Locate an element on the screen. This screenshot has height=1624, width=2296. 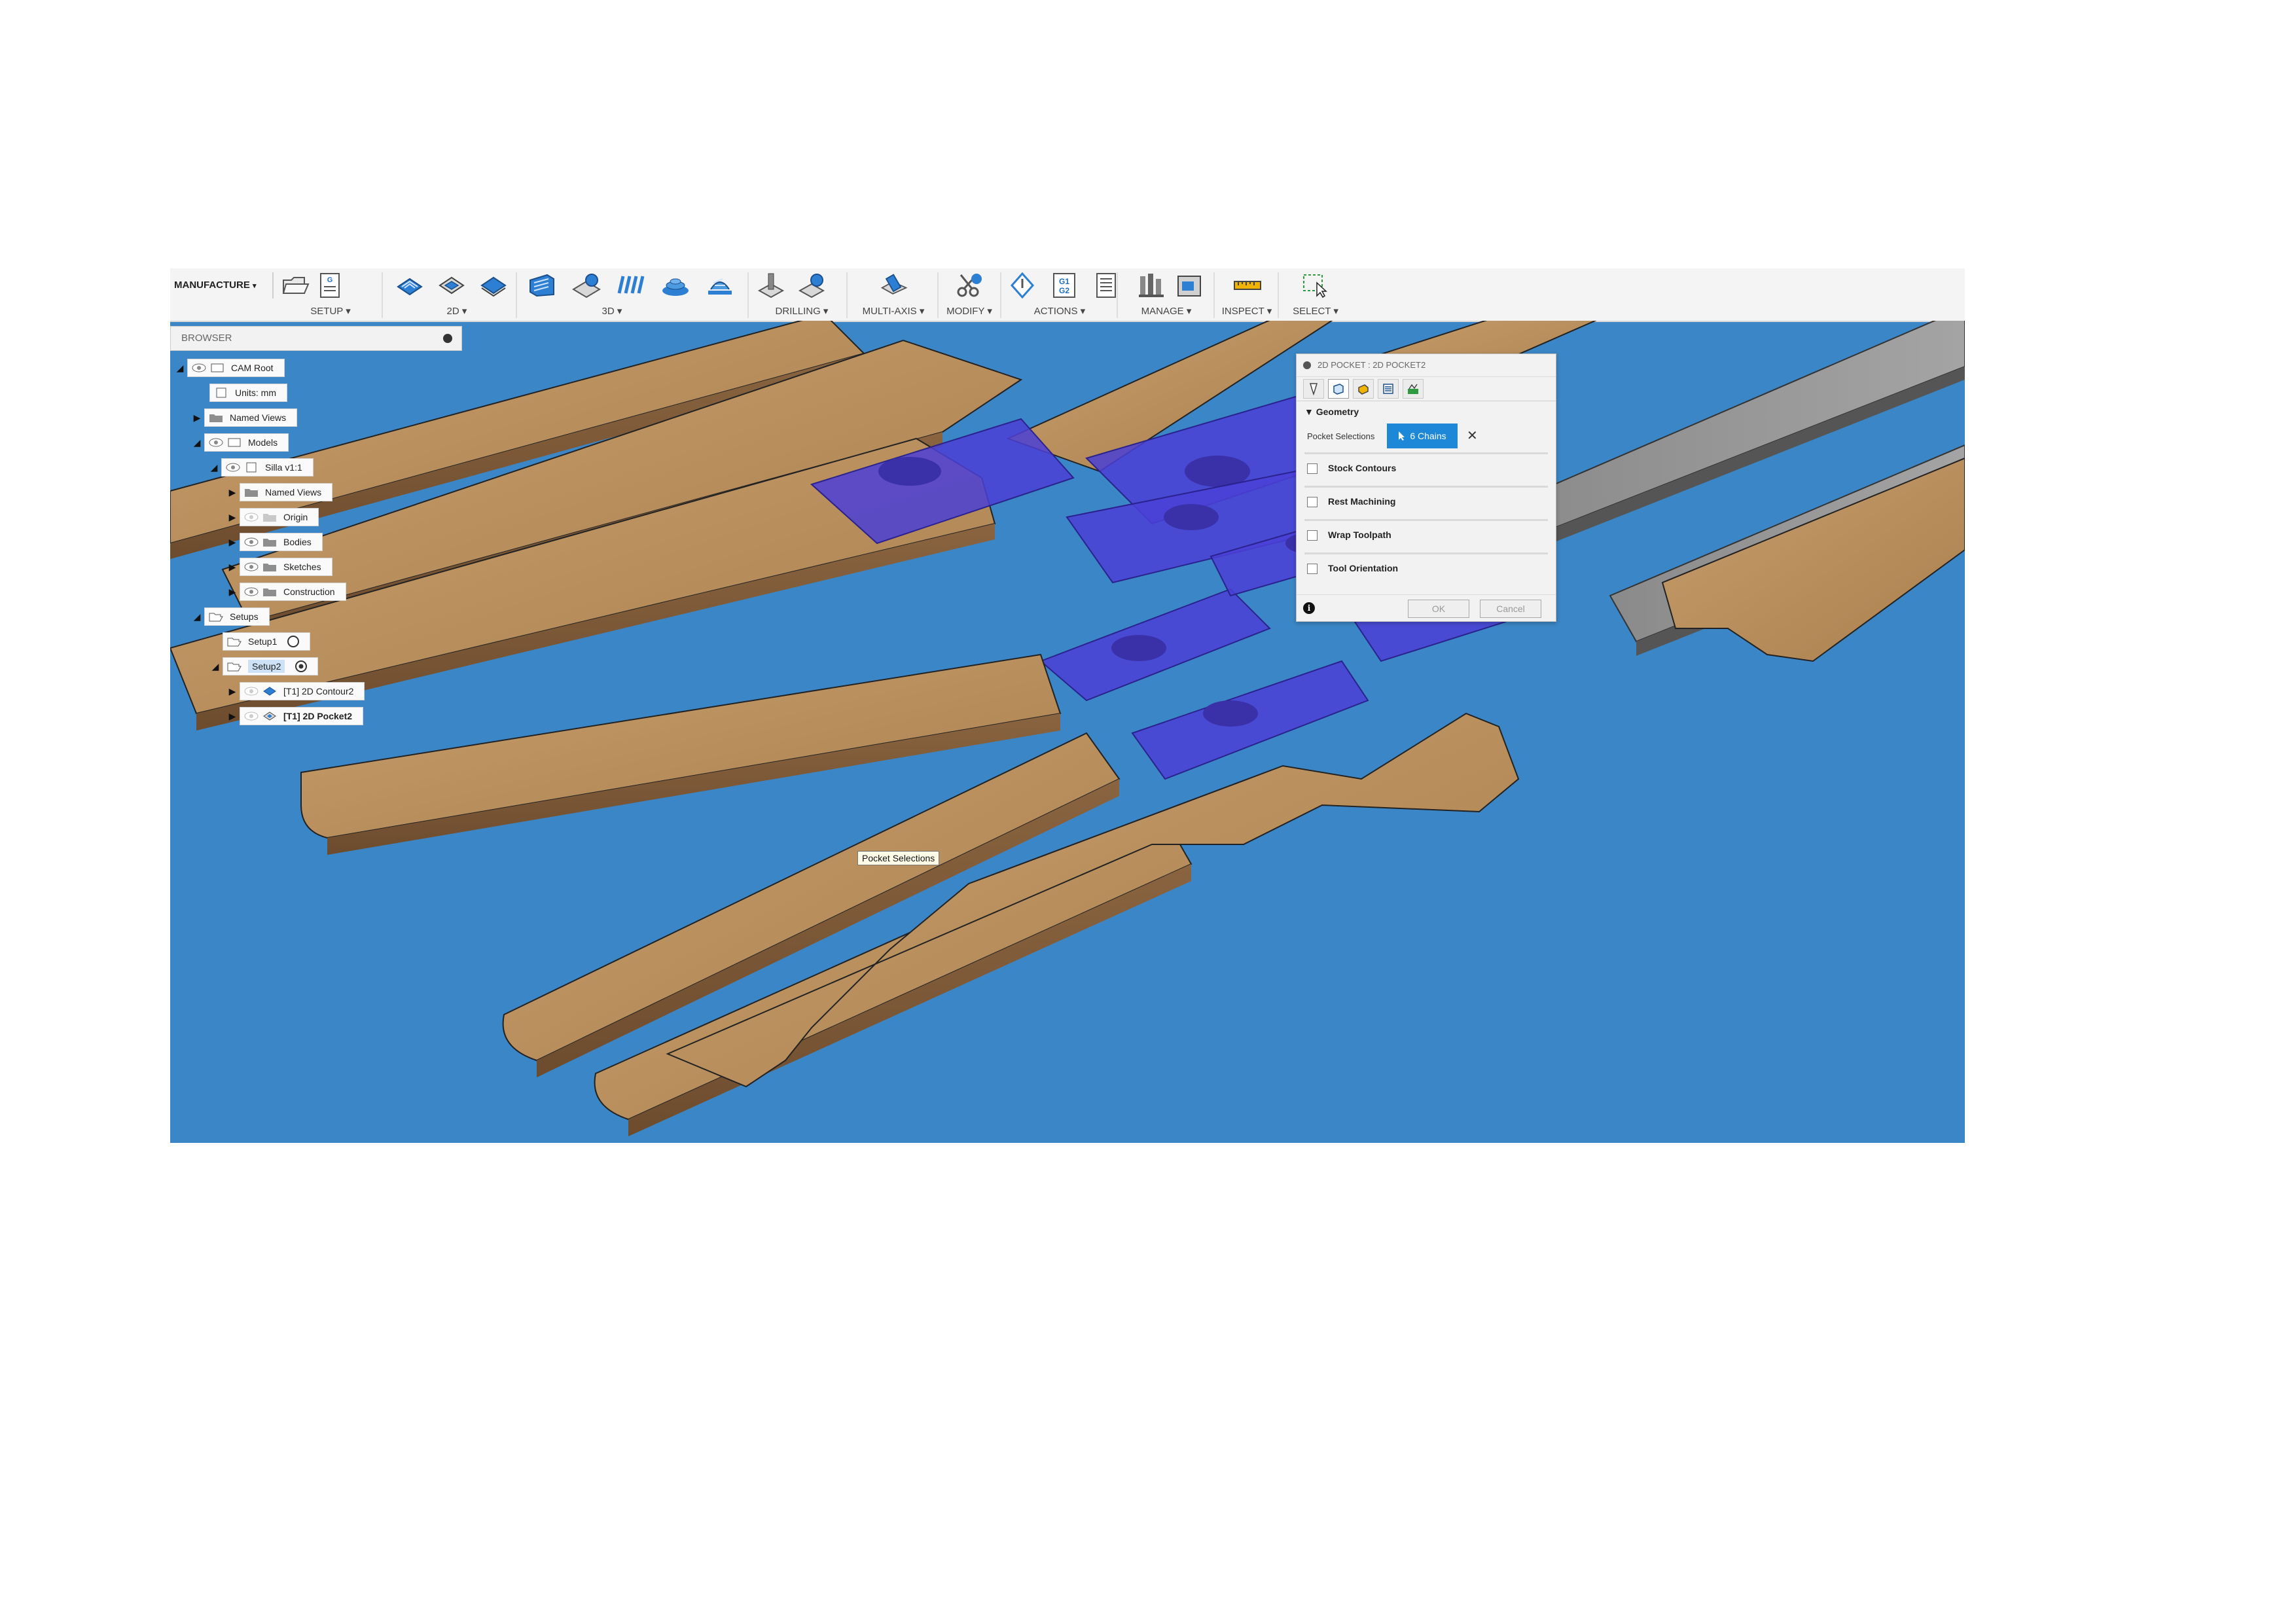
contour-icon is located at coordinates (675, 285).